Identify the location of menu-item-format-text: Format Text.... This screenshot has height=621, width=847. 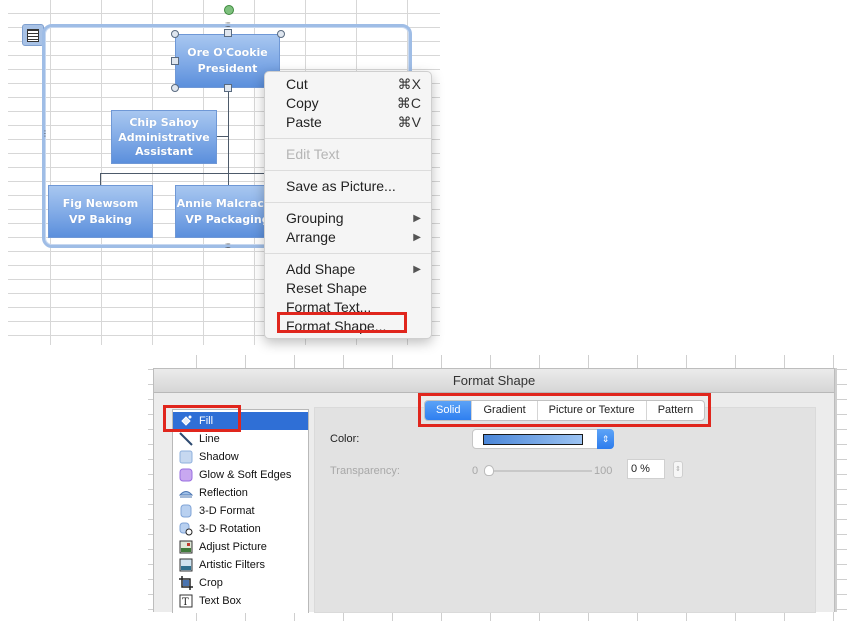
(348, 307).